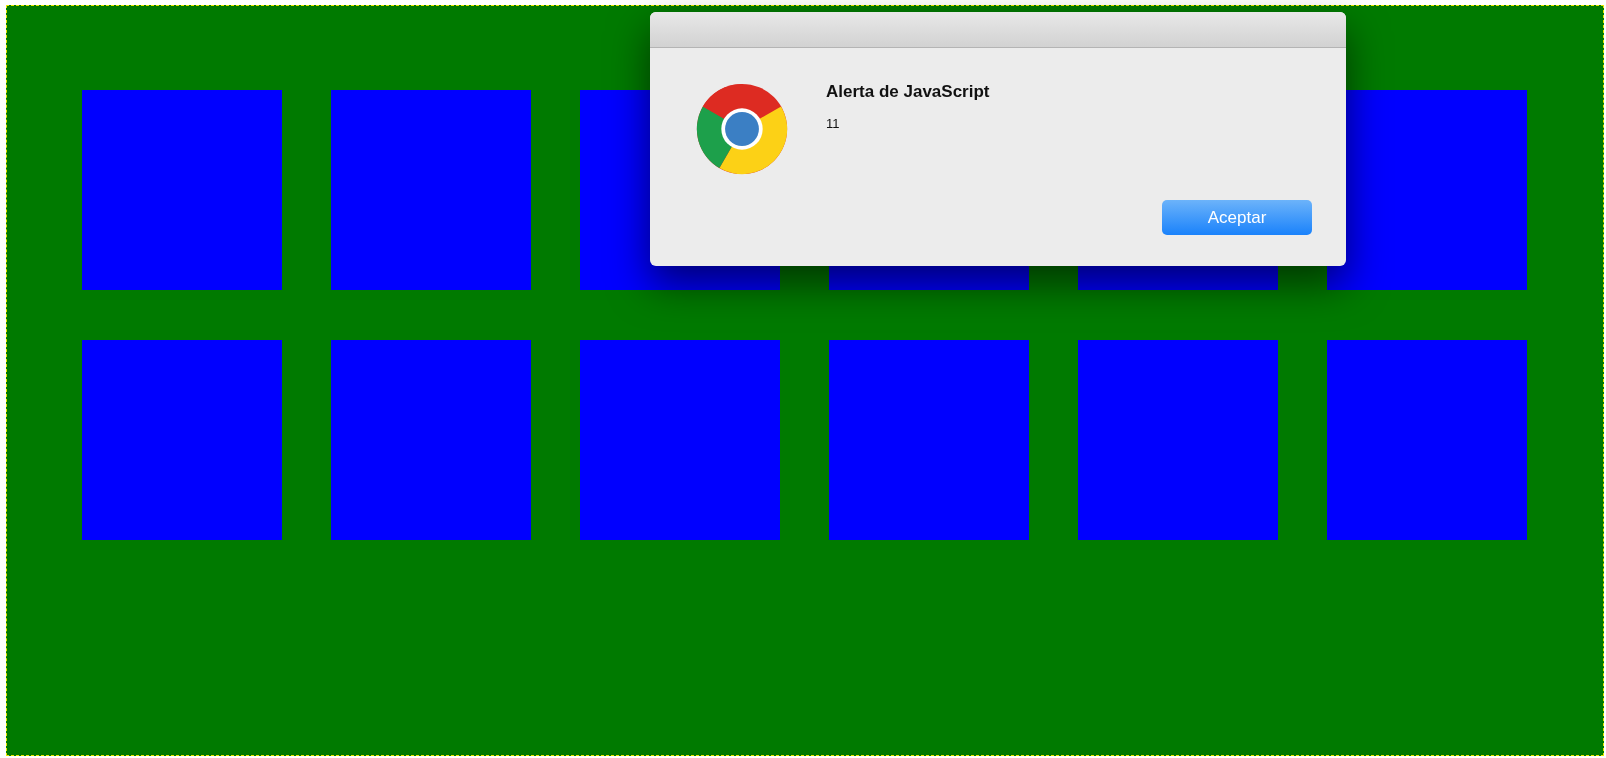 This screenshot has width=1606, height=758. I want to click on dialog-title: Alerta de JavaScript, so click(908, 92).